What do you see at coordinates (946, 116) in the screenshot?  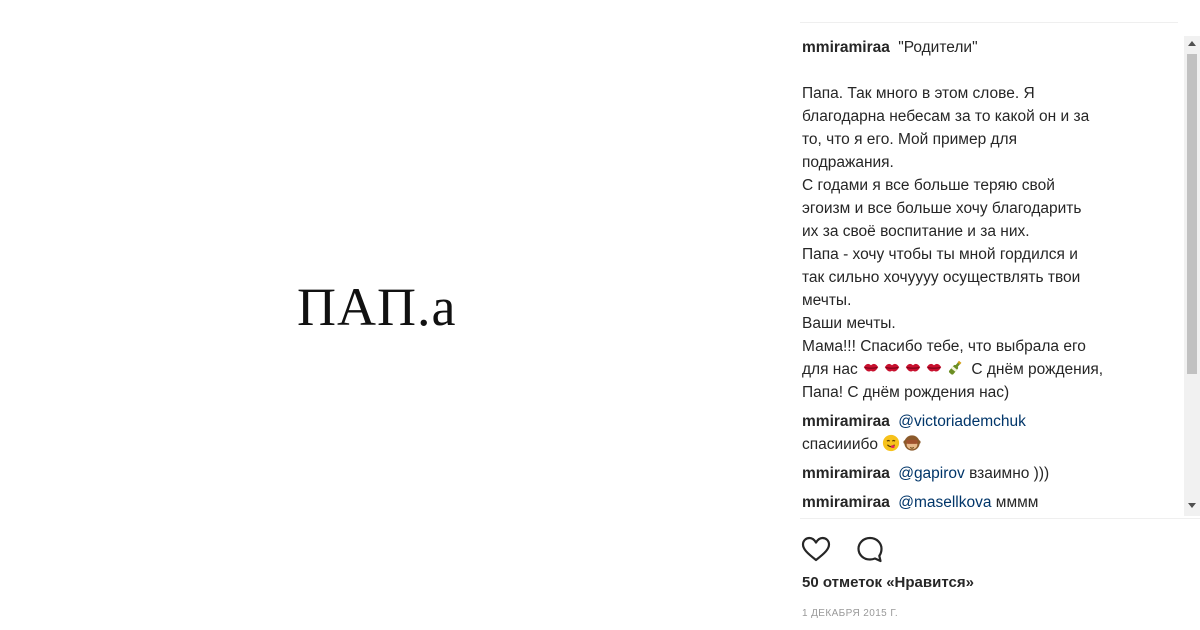 I see `caption-line: благодарна небесам за то какой он и за` at bounding box center [946, 116].